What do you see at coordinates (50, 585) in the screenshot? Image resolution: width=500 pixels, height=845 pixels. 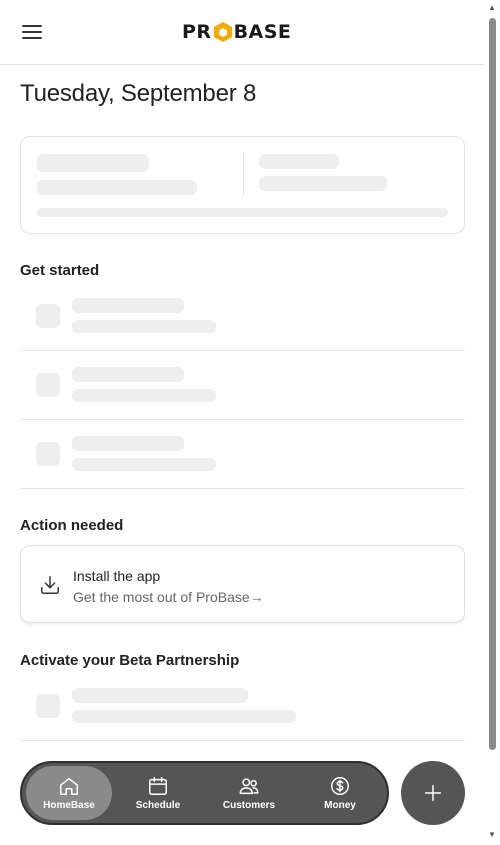 I see `download-icon` at bounding box center [50, 585].